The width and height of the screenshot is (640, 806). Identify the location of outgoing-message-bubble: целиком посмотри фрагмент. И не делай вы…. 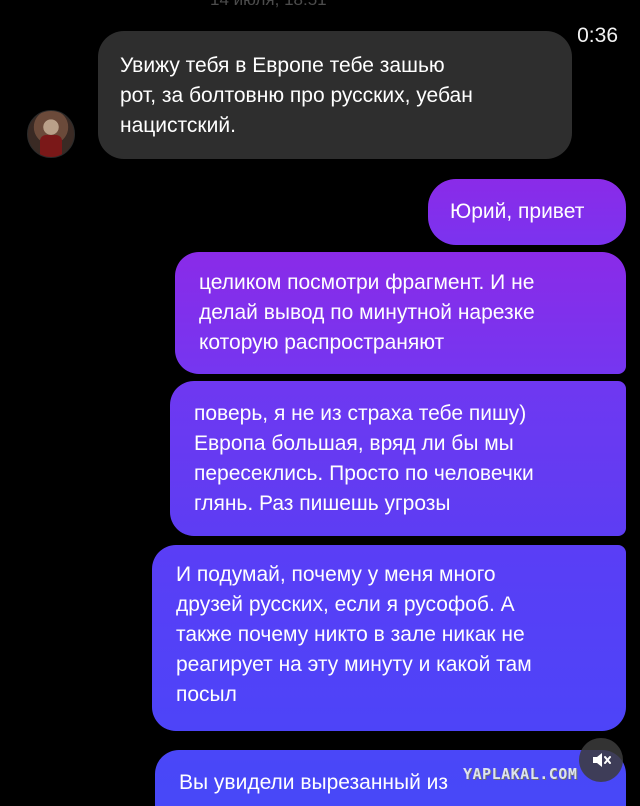
(400, 313).